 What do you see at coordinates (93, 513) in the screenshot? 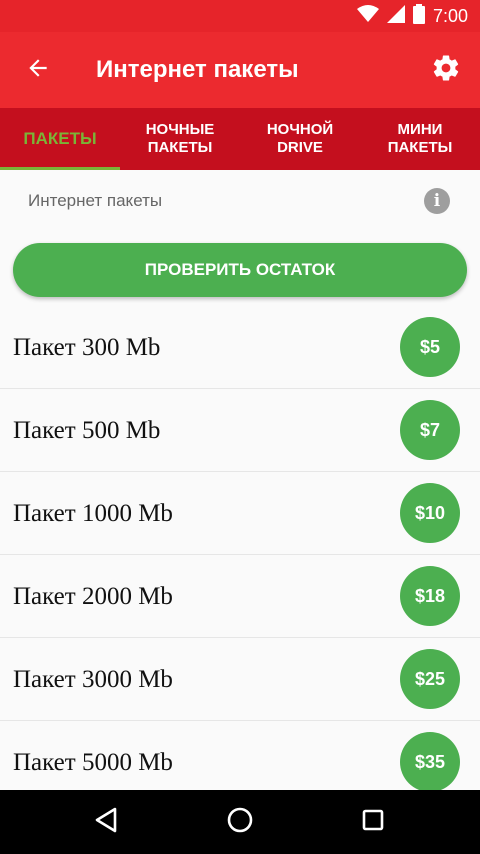
I see `package-name: Пакет 1000 Mb` at bounding box center [93, 513].